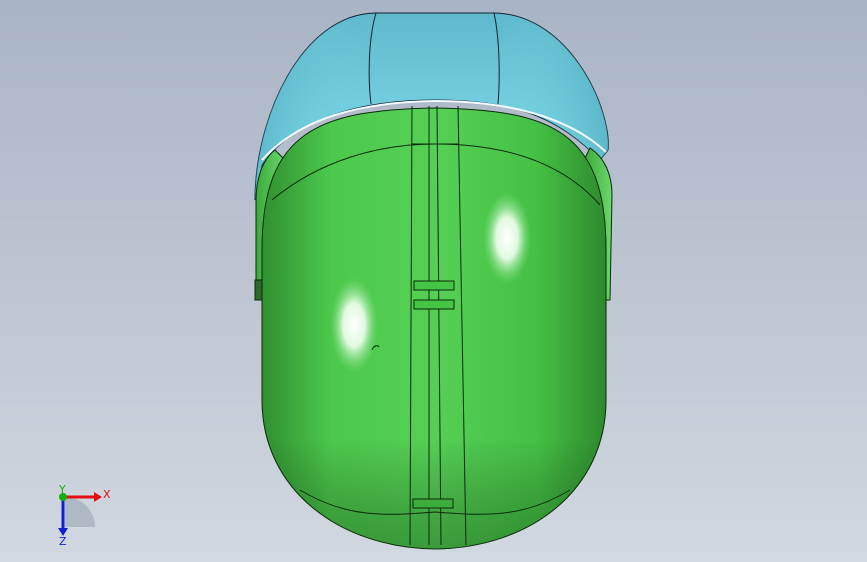 The image size is (867, 562). What do you see at coordinates (80, 512) in the screenshot?
I see `triad-shadow` at bounding box center [80, 512].